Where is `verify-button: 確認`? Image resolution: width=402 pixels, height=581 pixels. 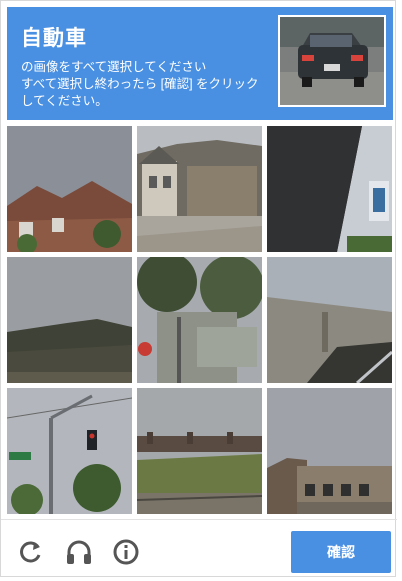 verify-button: 確認 is located at coordinates (341, 552).